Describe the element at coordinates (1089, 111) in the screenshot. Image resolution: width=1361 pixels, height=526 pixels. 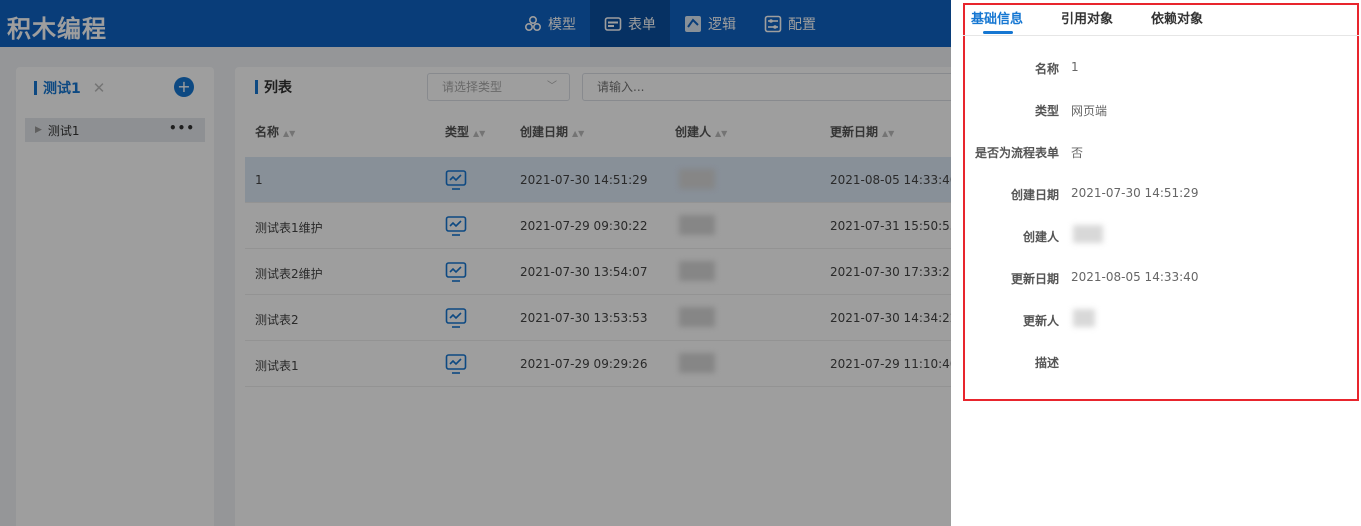
I see `field-value: 网页端` at that location.